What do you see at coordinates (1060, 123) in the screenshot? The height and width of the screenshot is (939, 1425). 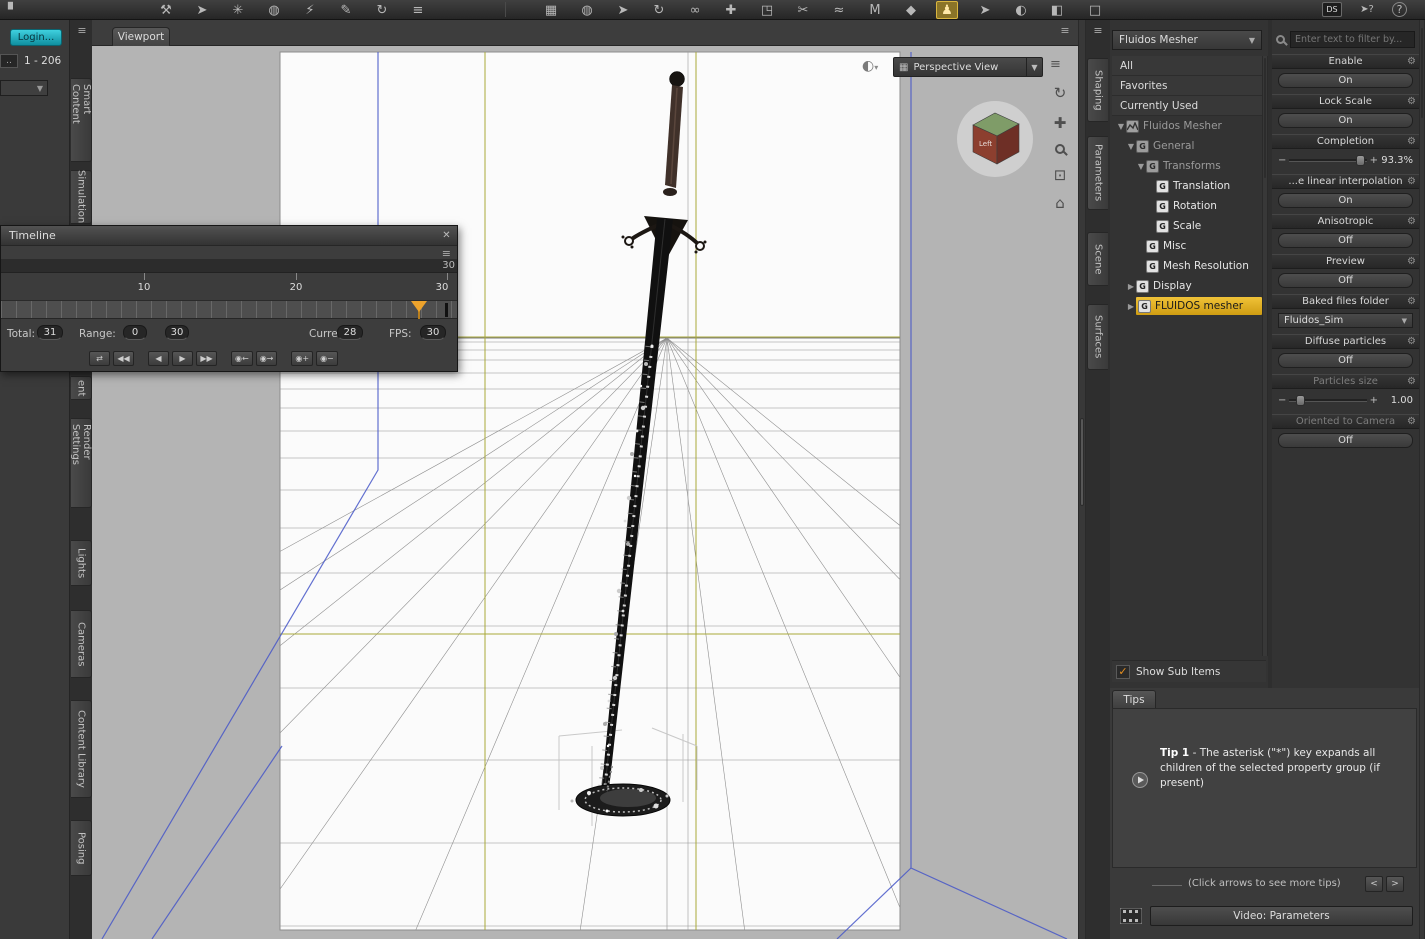 I see `pan-view-tool: ✚` at bounding box center [1060, 123].